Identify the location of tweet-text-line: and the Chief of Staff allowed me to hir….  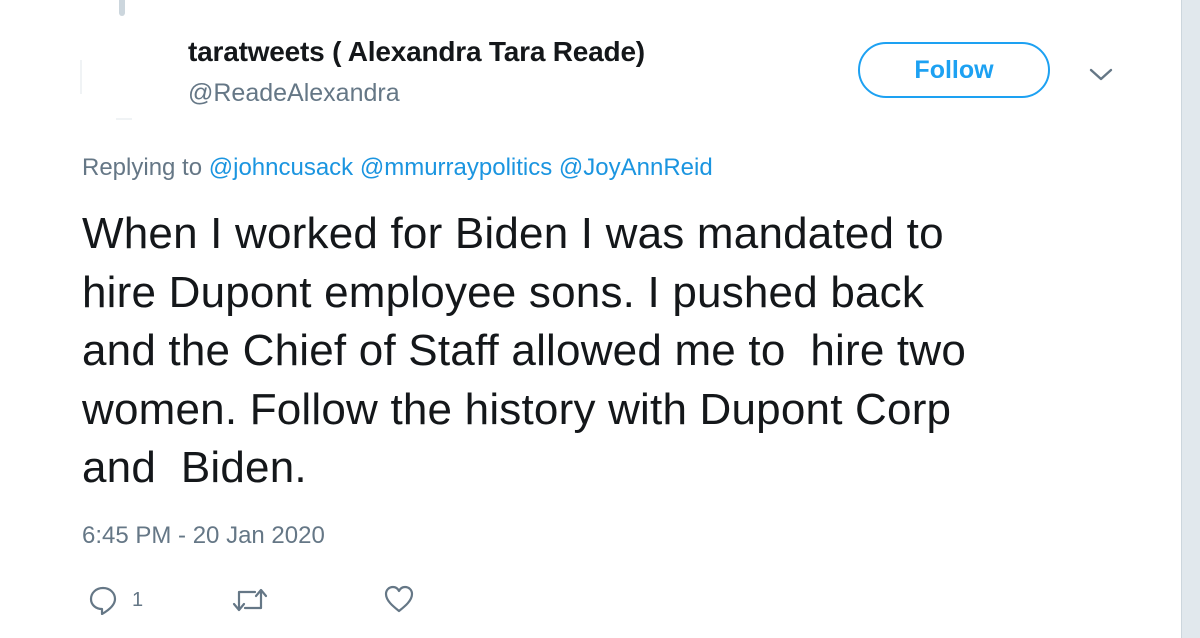
(524, 350).